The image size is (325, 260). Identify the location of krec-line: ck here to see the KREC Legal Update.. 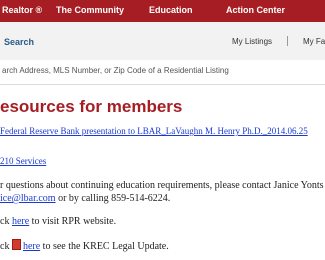
(84, 245).